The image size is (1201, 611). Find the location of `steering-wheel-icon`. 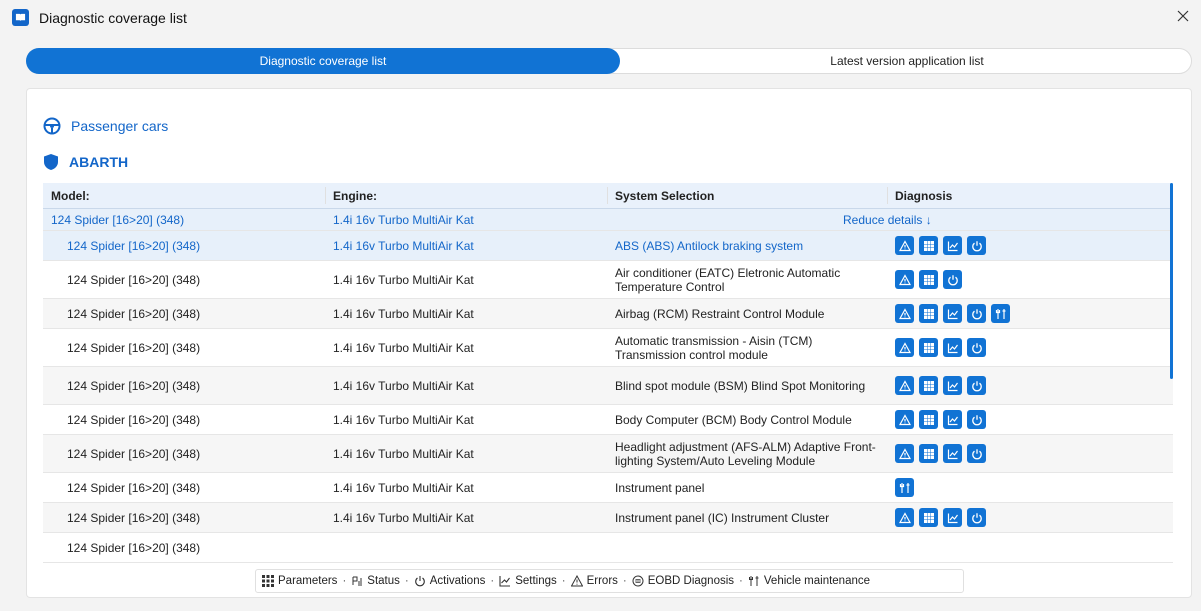

steering-wheel-icon is located at coordinates (52, 126).